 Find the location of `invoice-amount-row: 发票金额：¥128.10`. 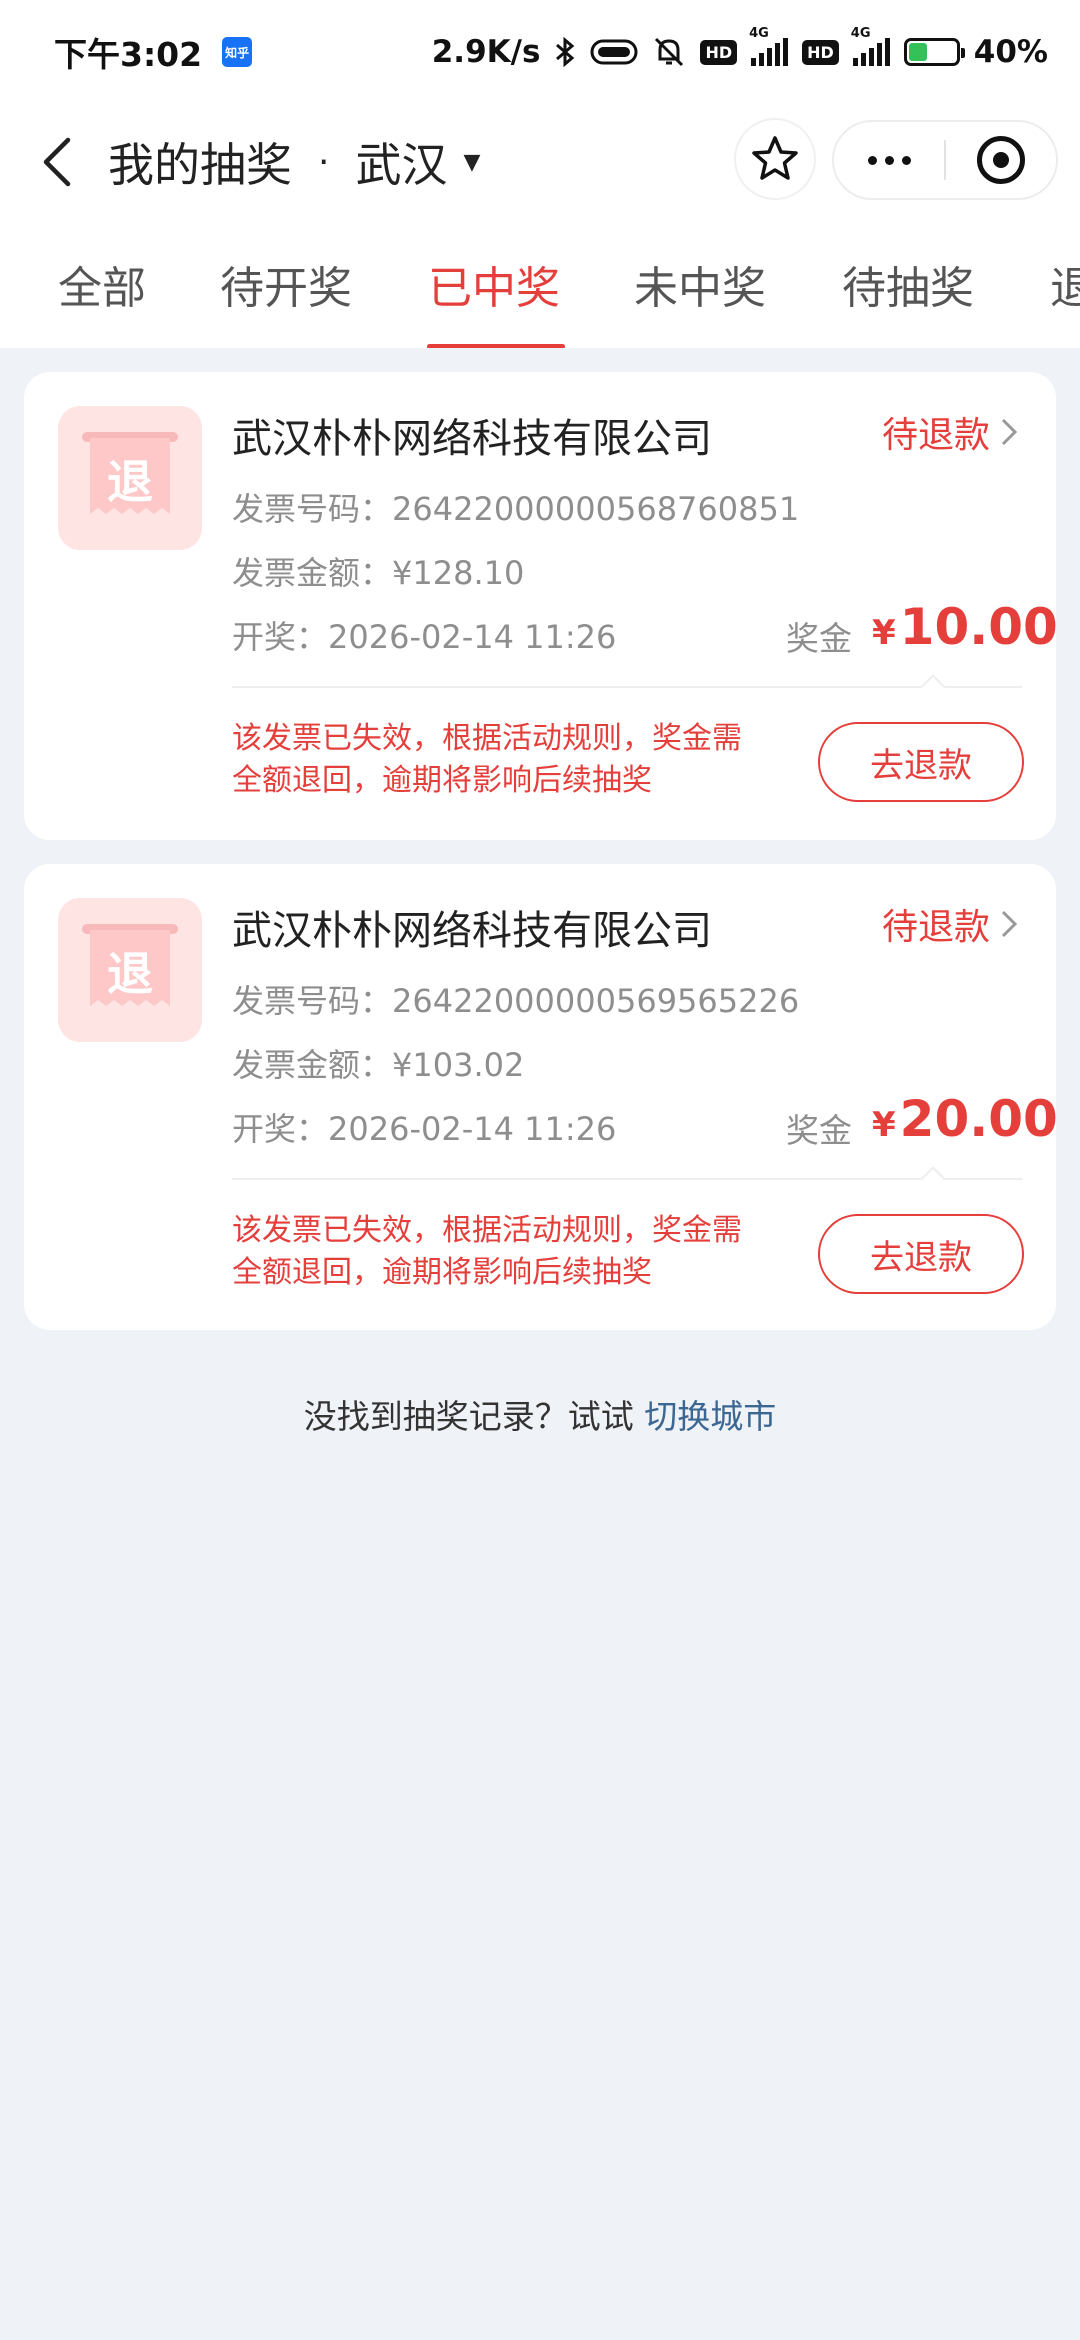

invoice-amount-row: 发票金额：¥128.10 is located at coordinates (378, 571).